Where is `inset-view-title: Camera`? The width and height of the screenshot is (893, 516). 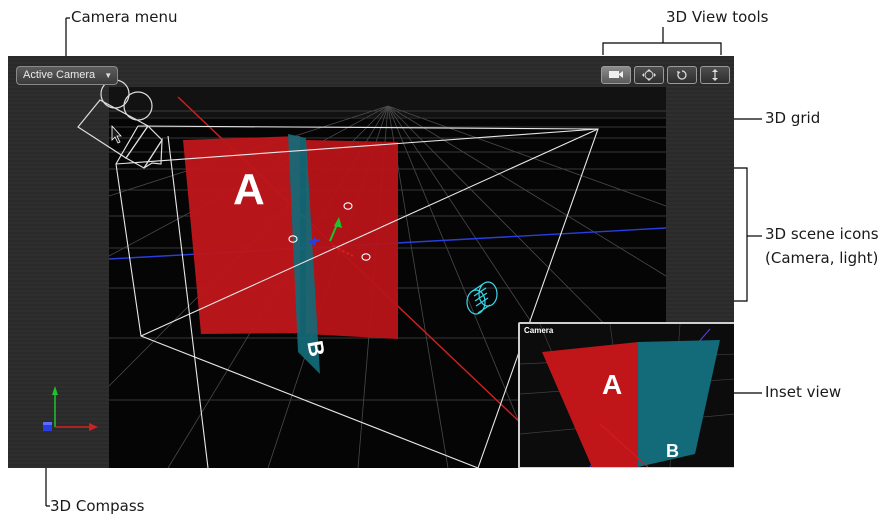 inset-view-title: Camera is located at coordinates (539, 330).